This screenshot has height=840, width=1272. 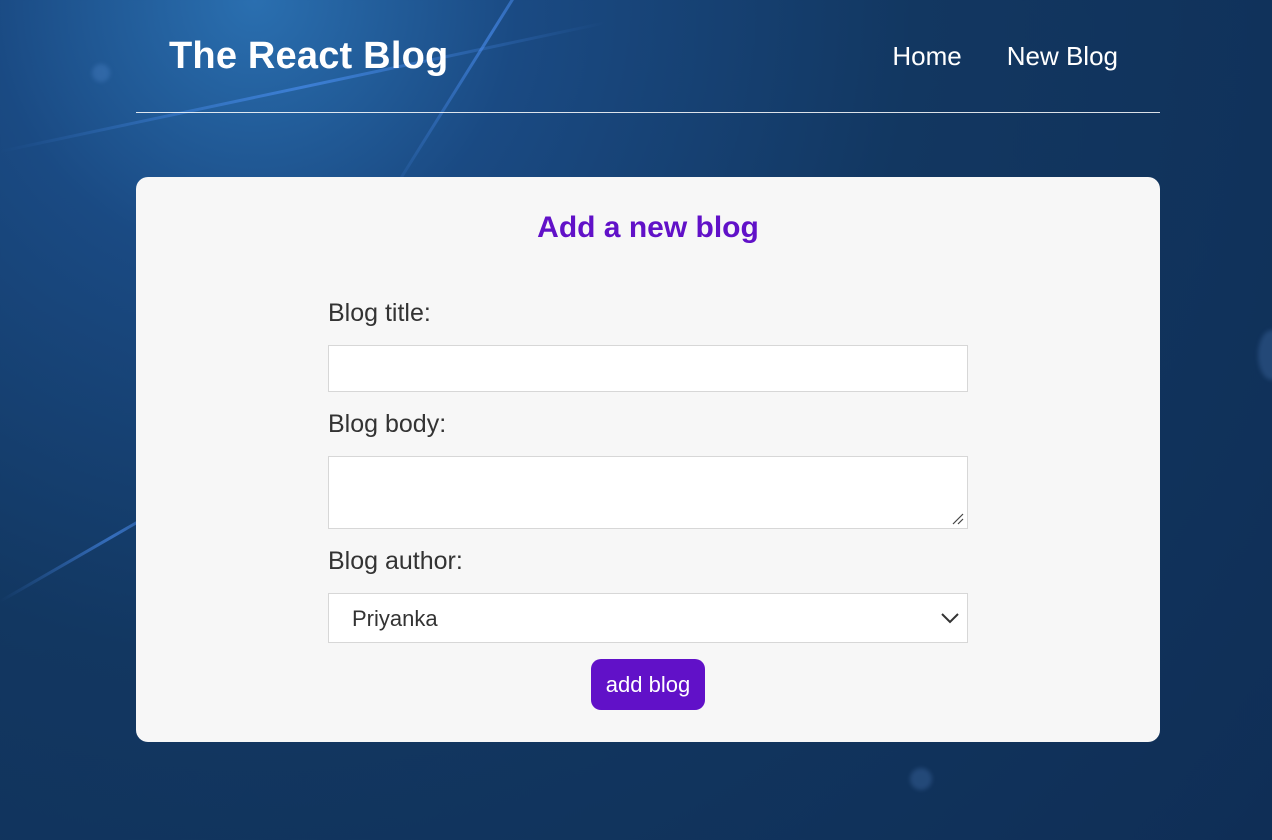 I want to click on site-brand: The React Blog, so click(x=308, y=56).